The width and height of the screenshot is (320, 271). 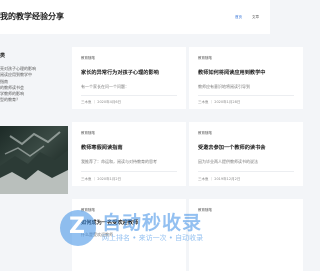 I want to click on site-header: 我的教学经验分享 首页 文章, so click(x=135, y=17).